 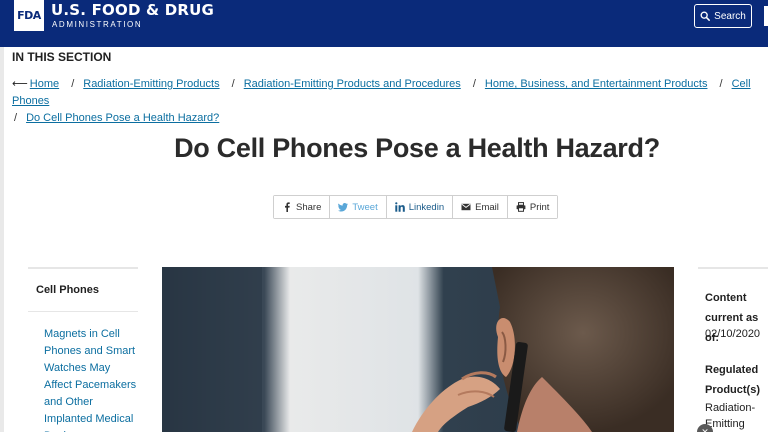 I want to click on print-label: Print, so click(x=539, y=207).